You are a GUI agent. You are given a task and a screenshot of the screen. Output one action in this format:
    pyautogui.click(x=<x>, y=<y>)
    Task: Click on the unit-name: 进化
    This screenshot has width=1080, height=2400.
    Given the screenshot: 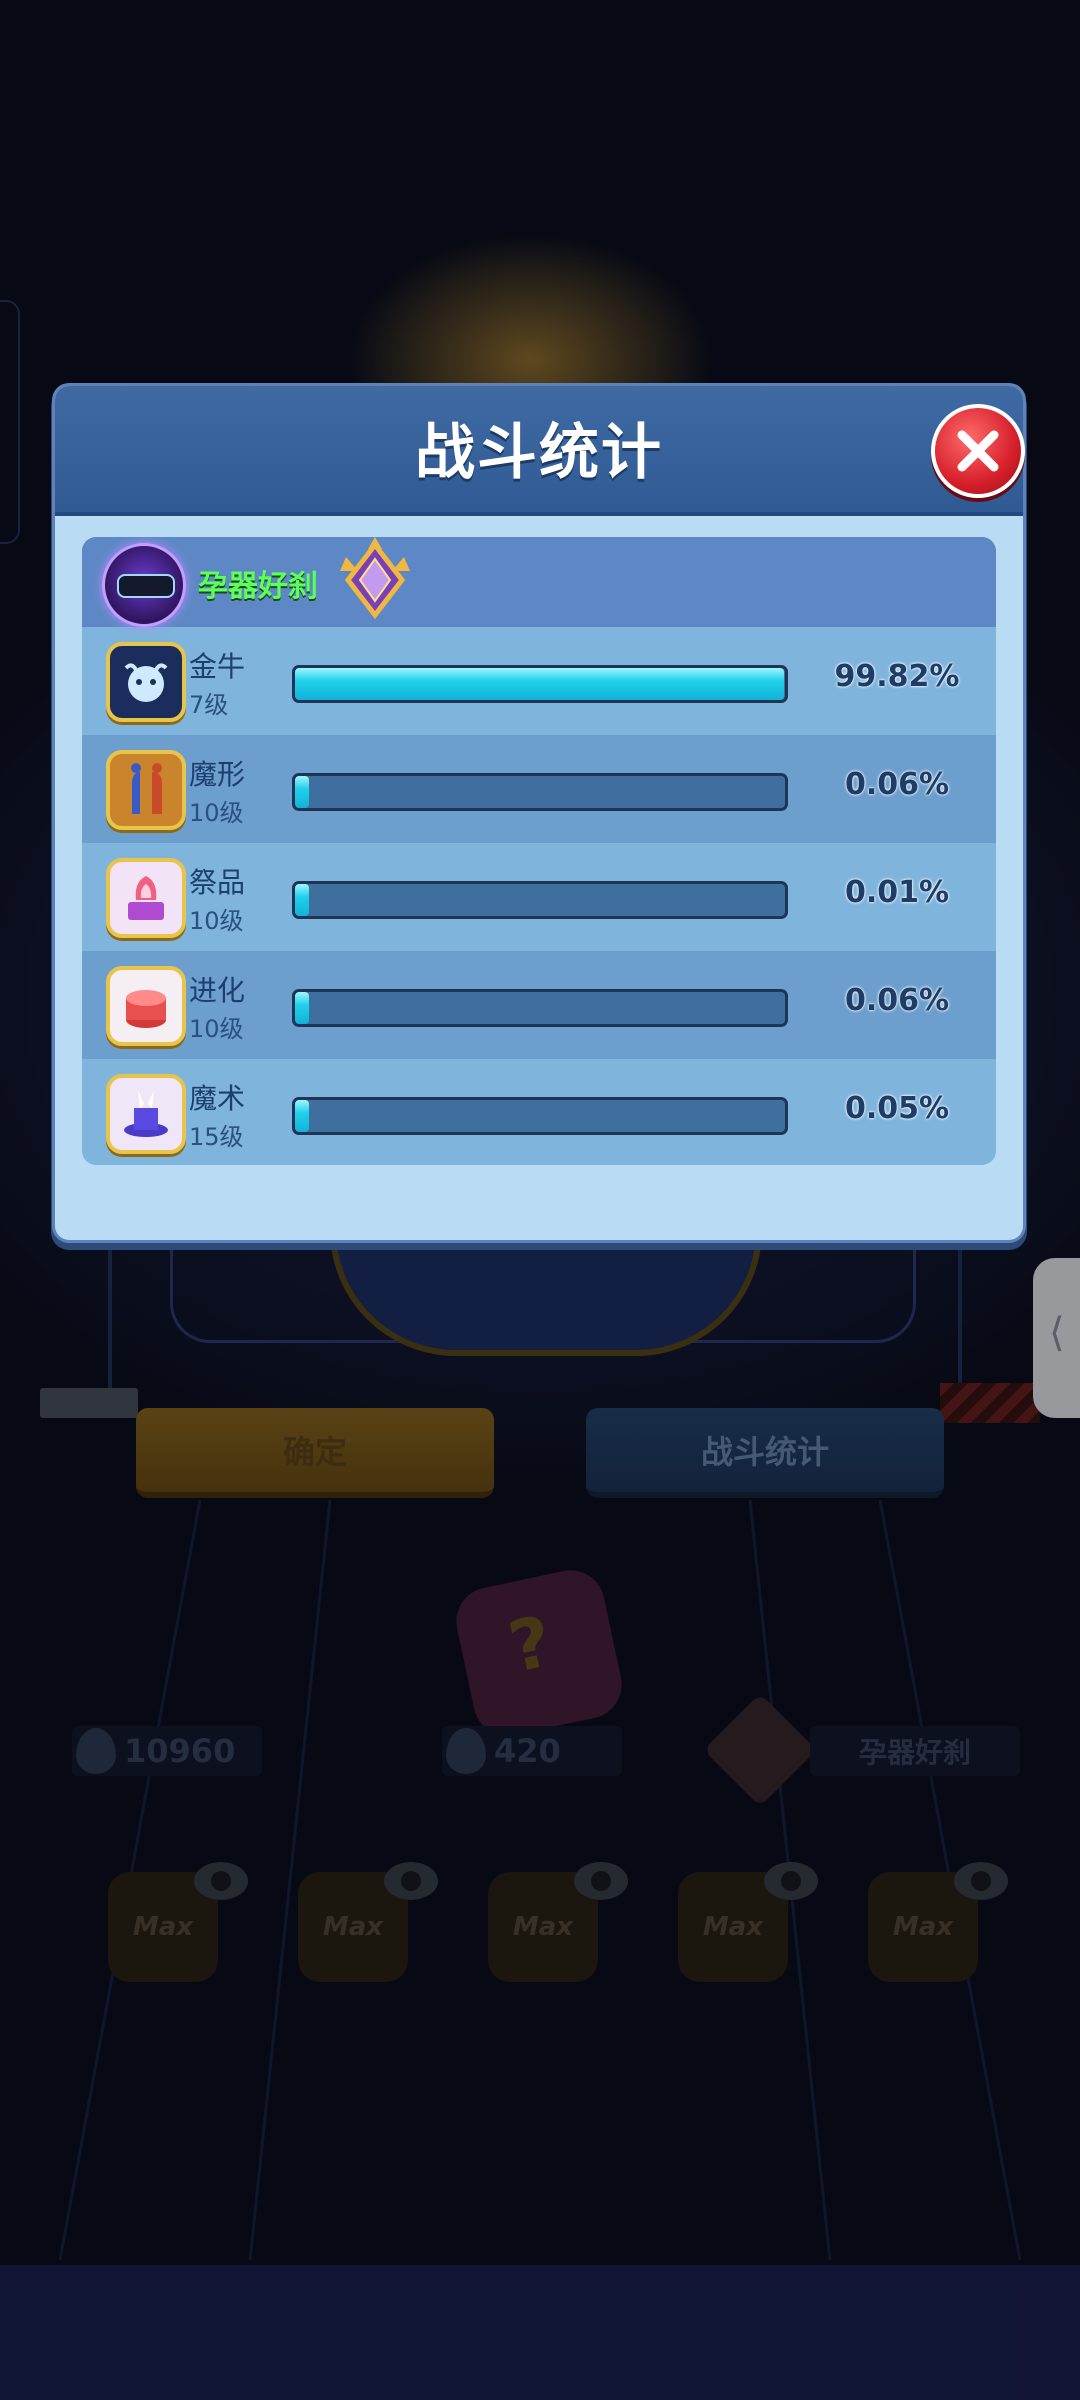 What is the action you would take?
    pyautogui.click(x=217, y=990)
    